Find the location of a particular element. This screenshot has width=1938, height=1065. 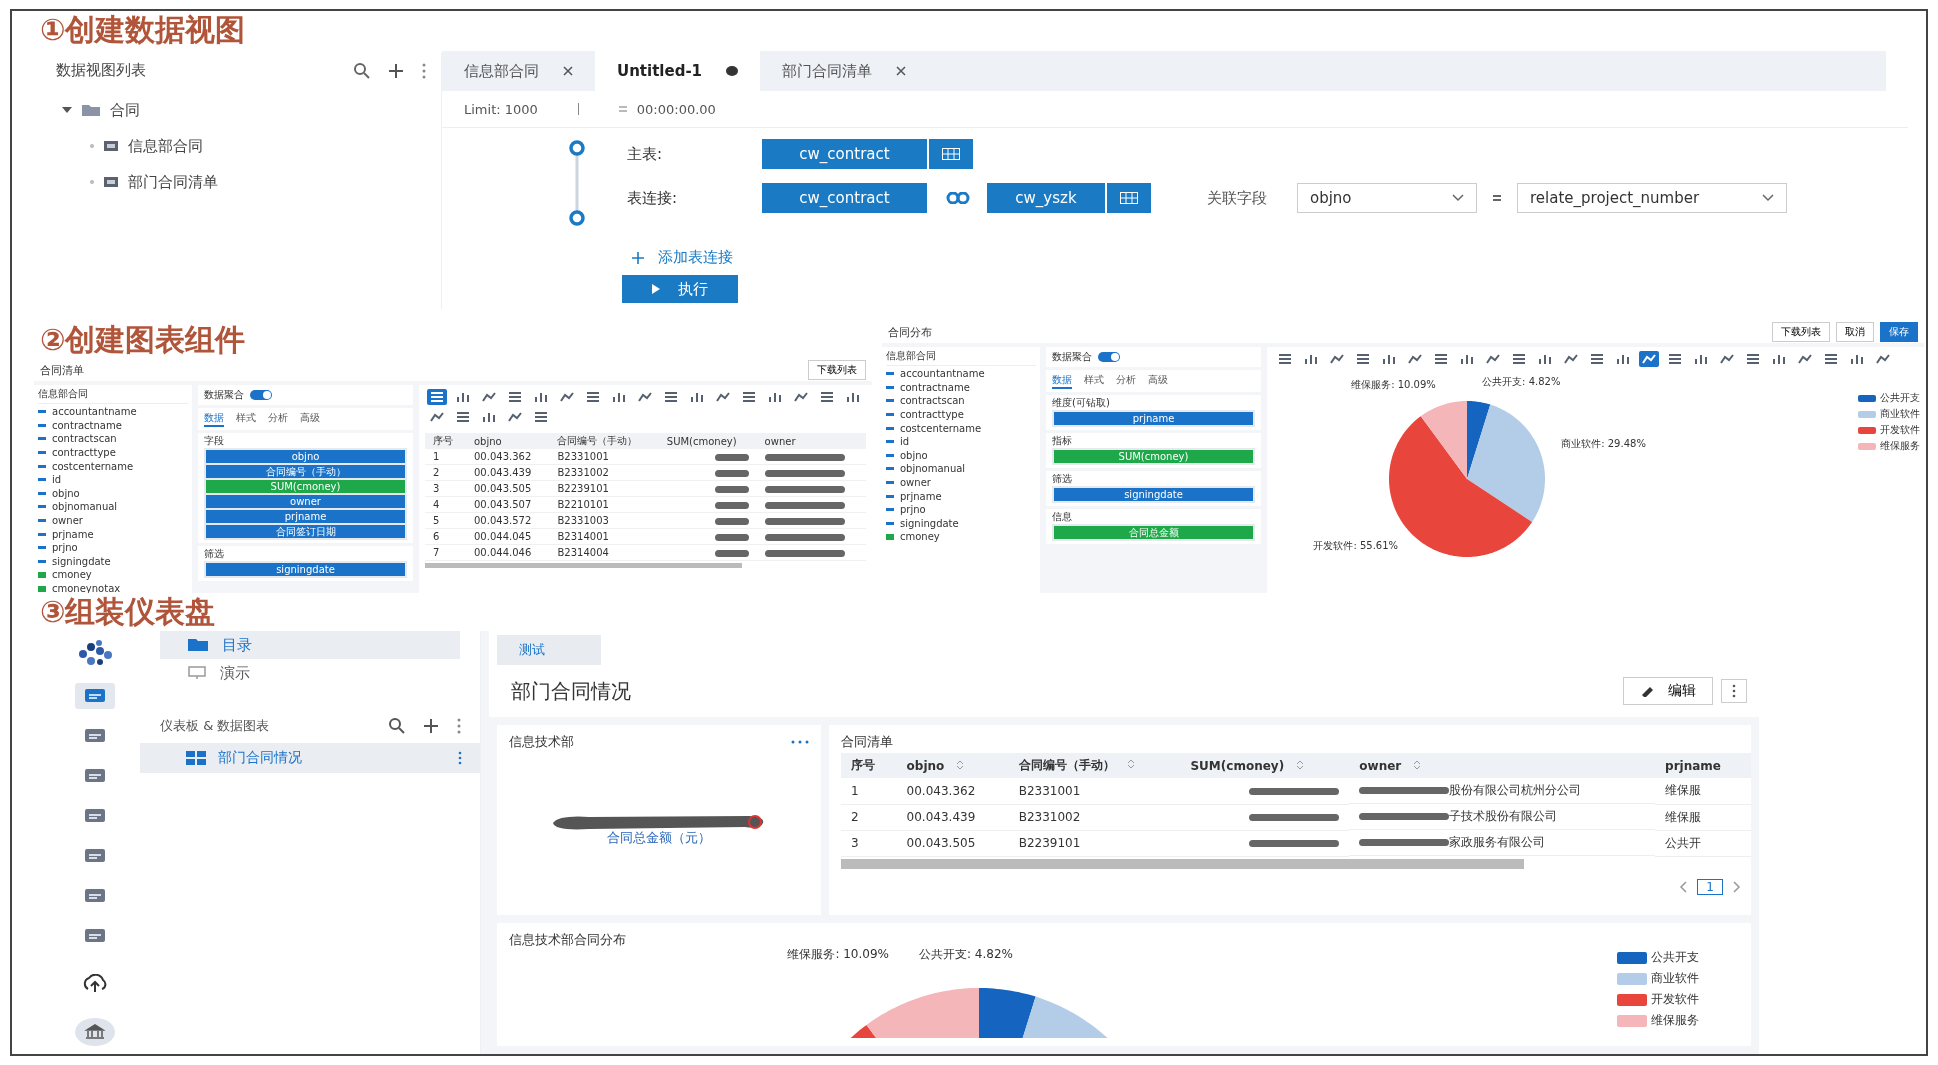

download-button: 下载列表 is located at coordinates (837, 370).